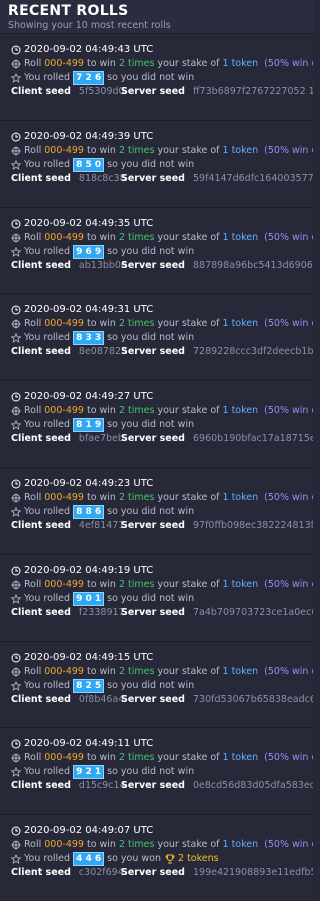 This screenshot has height=901, width=320. What do you see at coordinates (217, 786) in the screenshot?
I see `server-seed-group: Server seed 0e8cd56d83d05dfa583ed1559b` at bounding box center [217, 786].